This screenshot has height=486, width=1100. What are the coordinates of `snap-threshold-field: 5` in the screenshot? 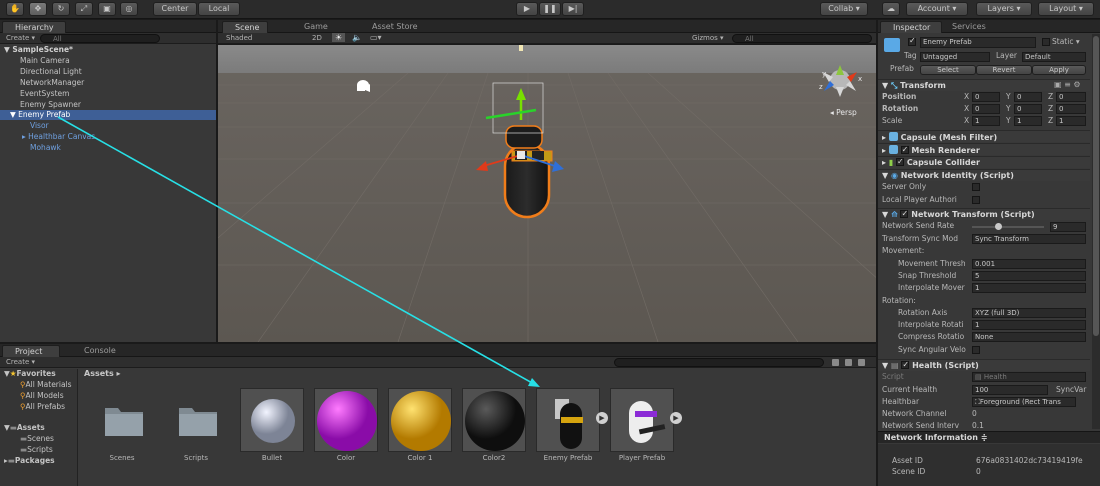 It's located at (1029, 276).